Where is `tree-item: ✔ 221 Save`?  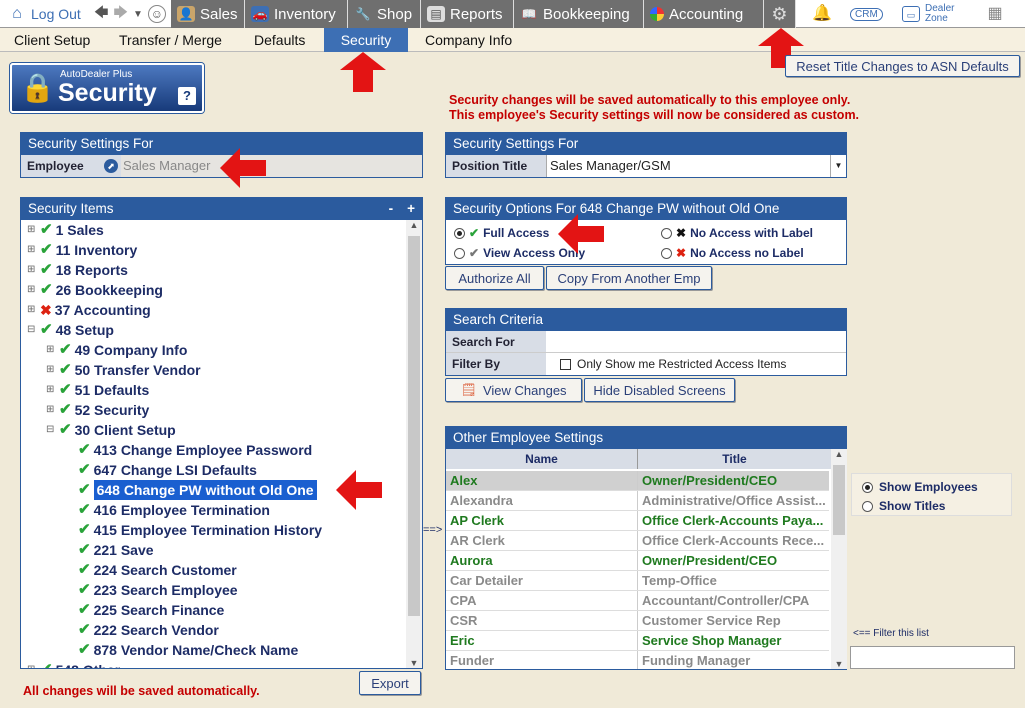 tree-item: ✔ 221 Save is located at coordinates (109, 550).